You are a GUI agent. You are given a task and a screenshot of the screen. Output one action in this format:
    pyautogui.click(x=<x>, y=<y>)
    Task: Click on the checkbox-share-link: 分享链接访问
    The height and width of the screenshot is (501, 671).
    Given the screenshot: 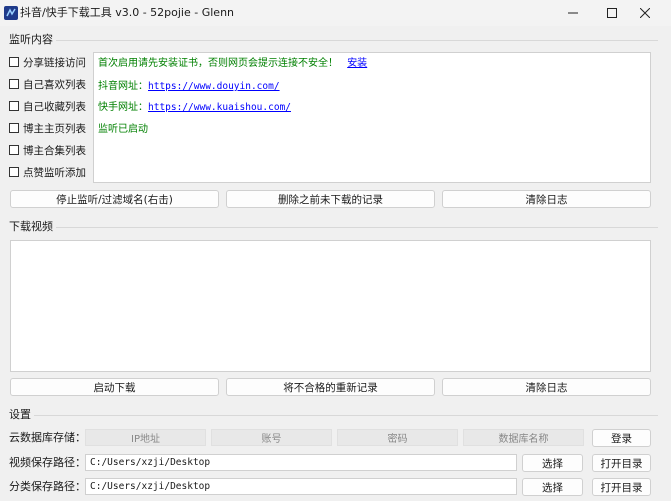 What is the action you would take?
    pyautogui.click(x=52, y=62)
    